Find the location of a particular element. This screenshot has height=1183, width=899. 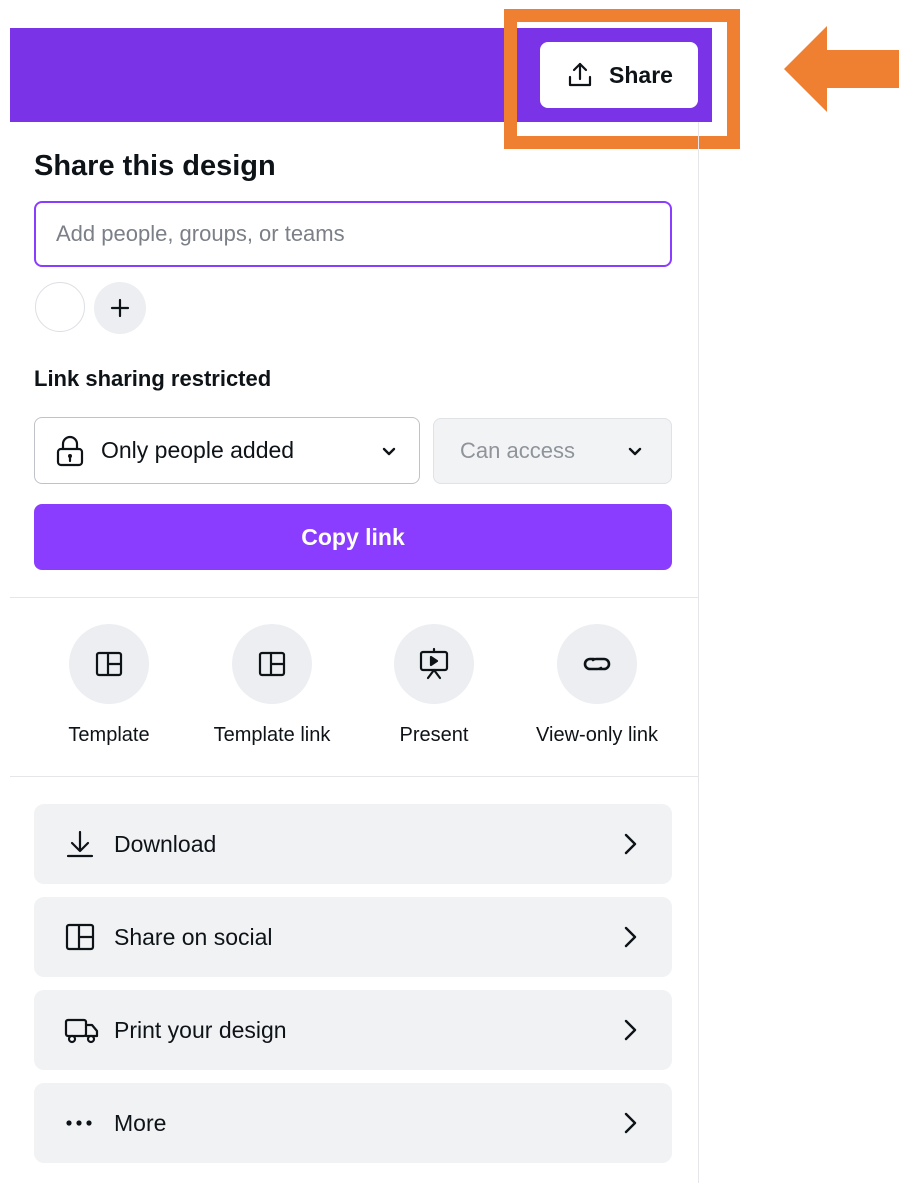

arrow-left-icon is located at coordinates (841, 71).